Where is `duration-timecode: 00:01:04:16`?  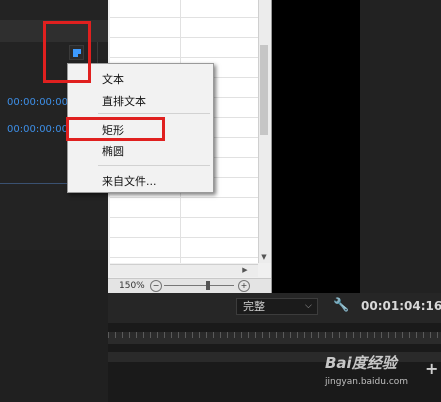
duration-timecode: 00:01:04:16 is located at coordinates (401, 306).